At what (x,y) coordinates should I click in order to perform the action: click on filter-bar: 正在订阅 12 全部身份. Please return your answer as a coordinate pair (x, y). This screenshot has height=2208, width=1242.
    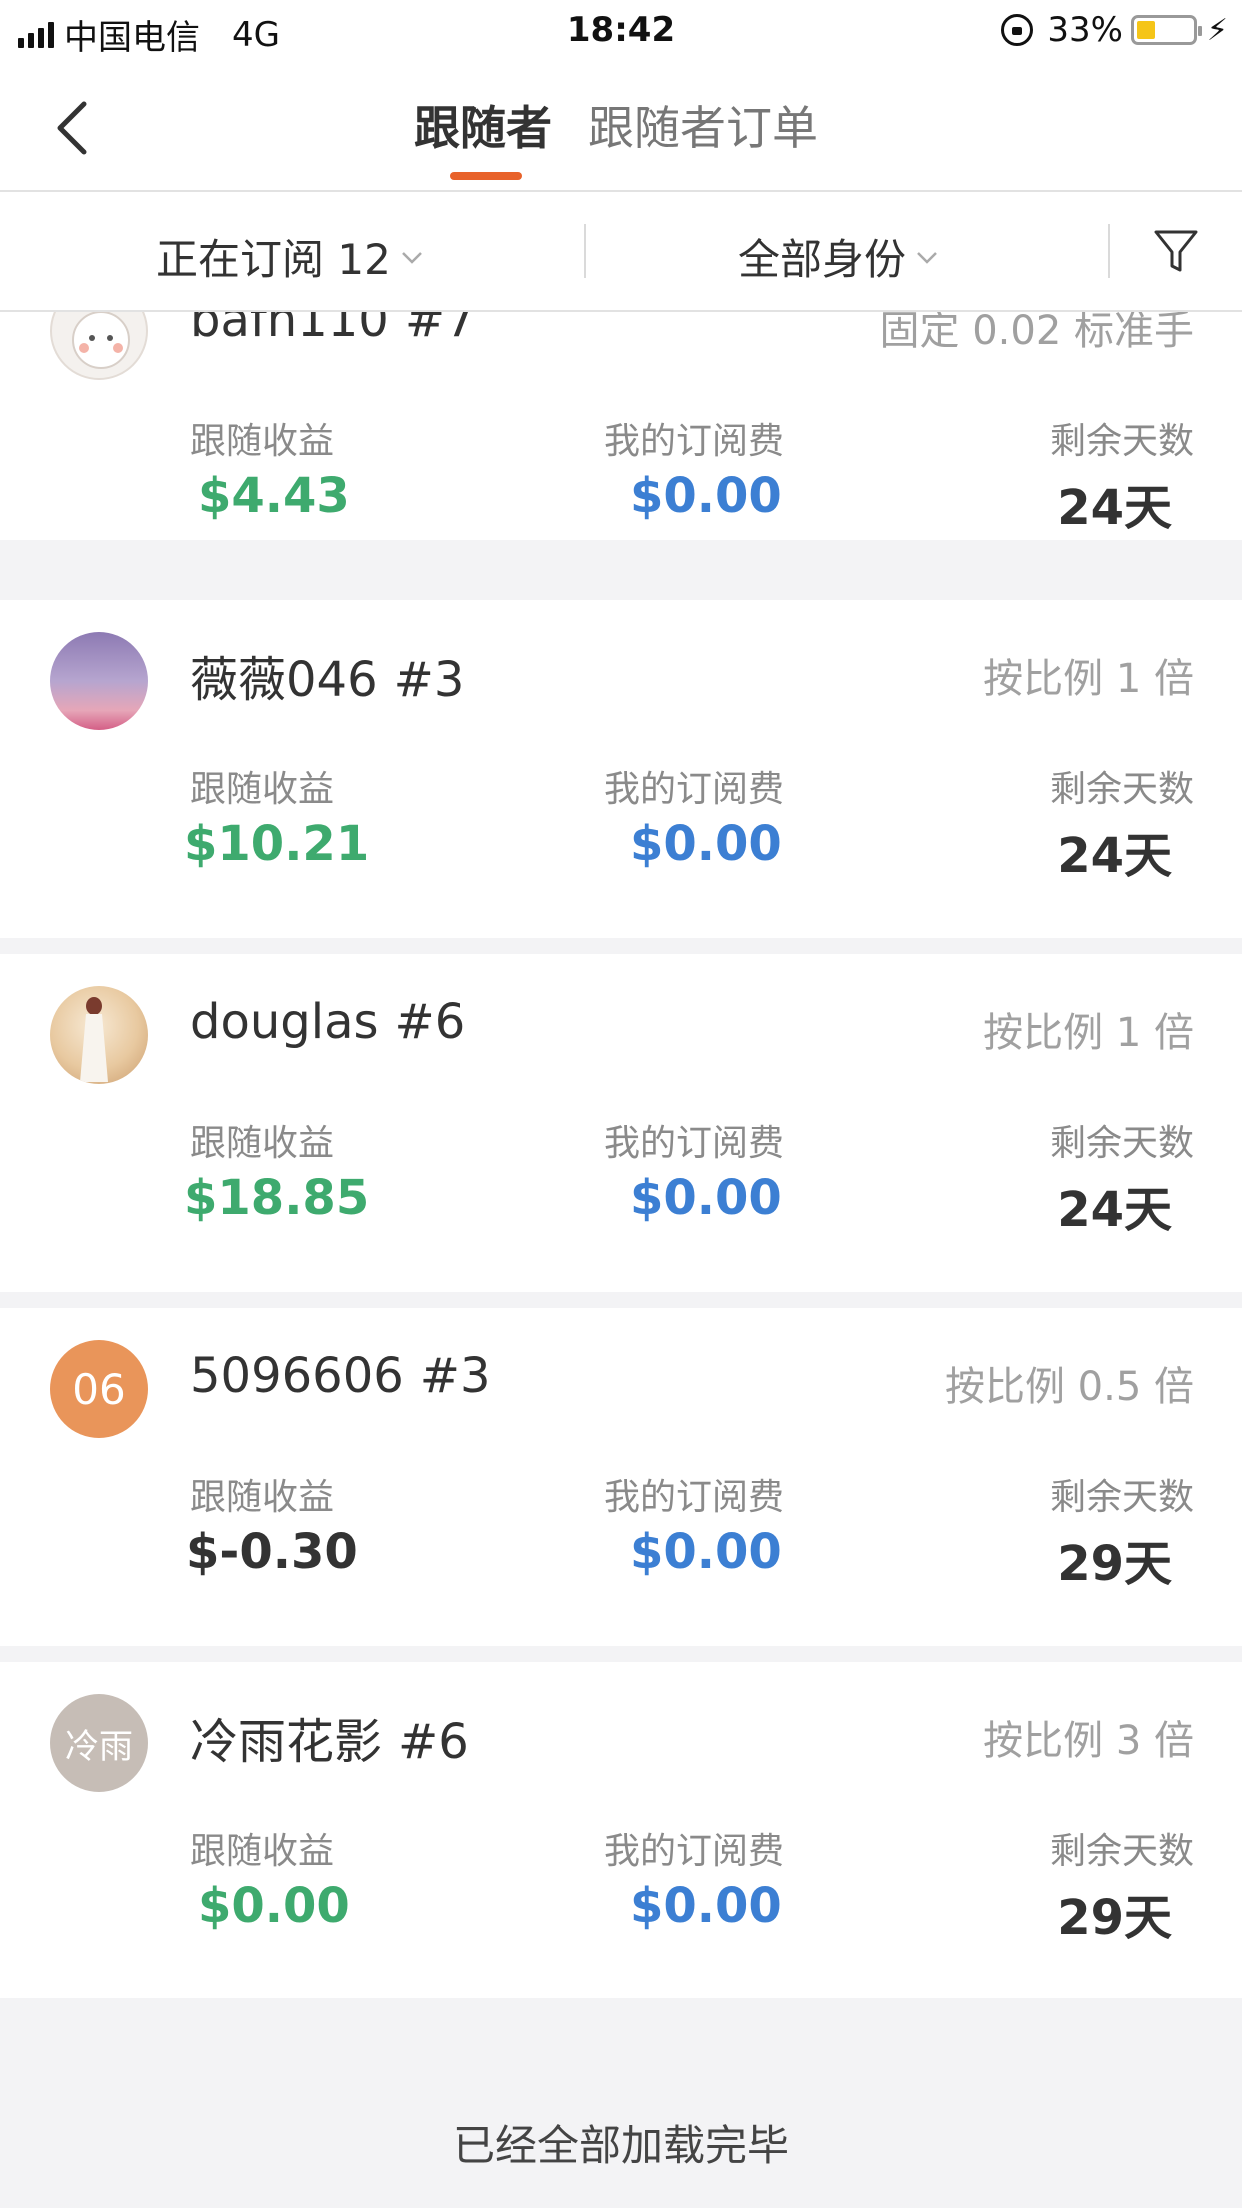
    Looking at the image, I should click on (621, 252).